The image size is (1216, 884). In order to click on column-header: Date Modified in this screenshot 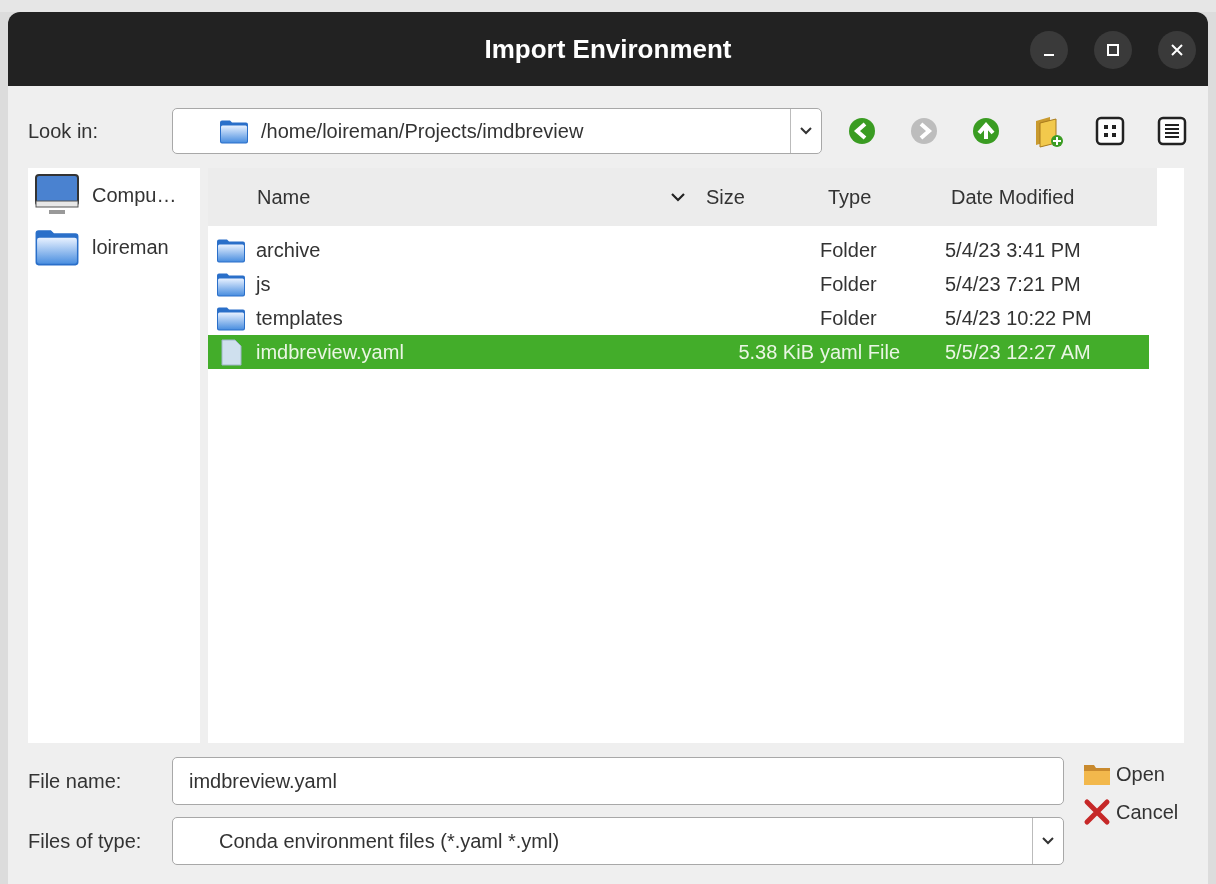, I will do `click(1051, 197)`.